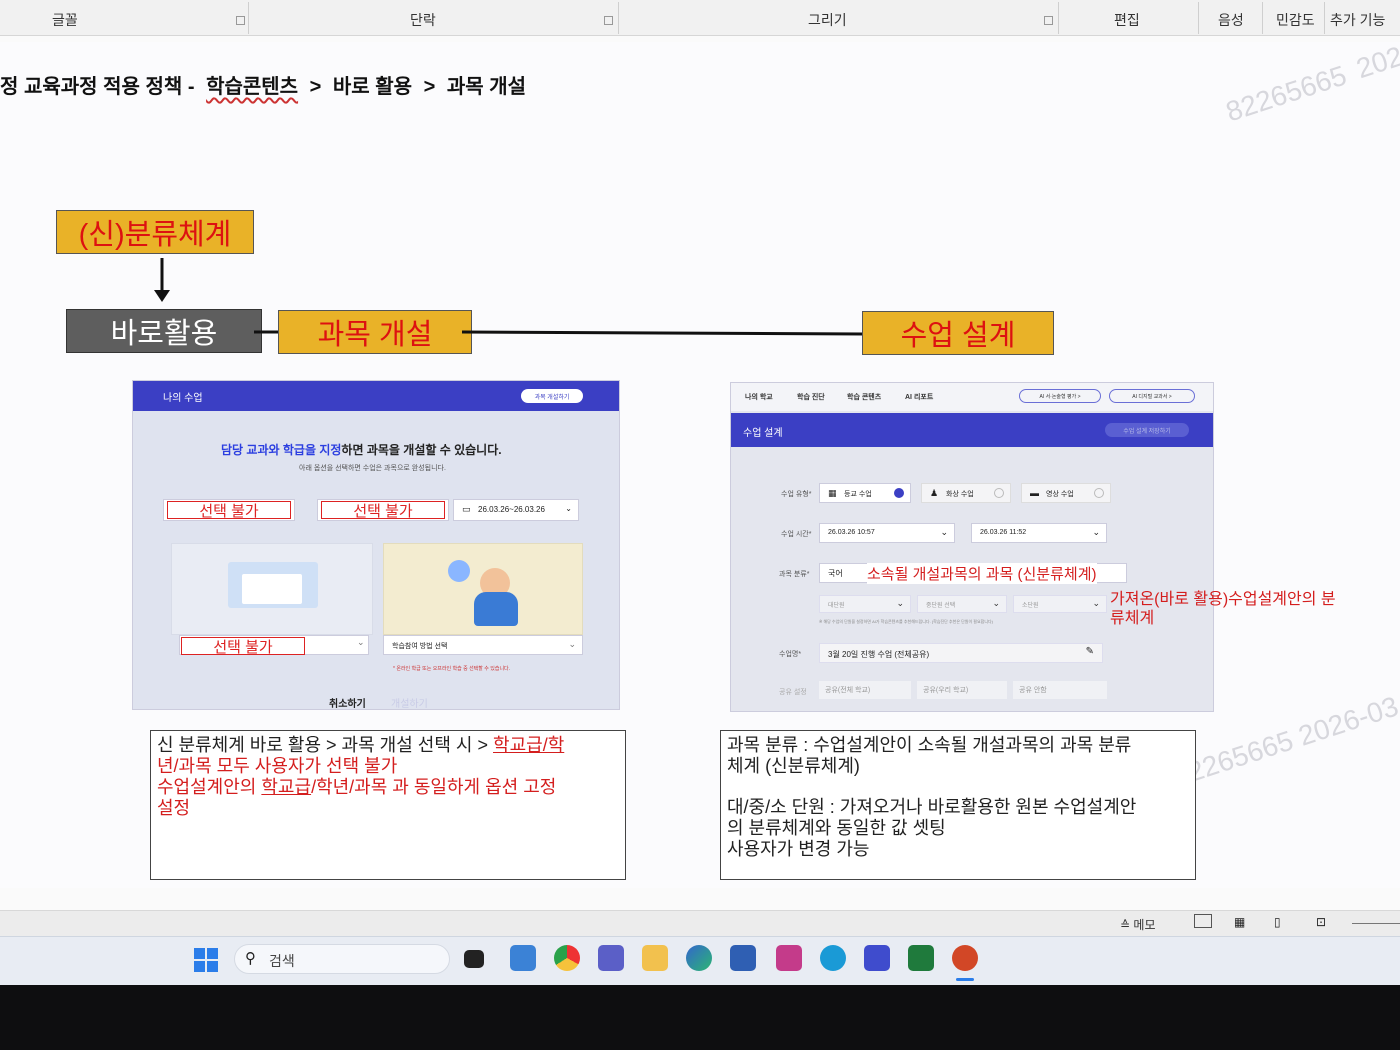 This screenshot has height=1050, width=1400. I want to click on ribbon-group-drawing: 그리기, so click(827, 20).